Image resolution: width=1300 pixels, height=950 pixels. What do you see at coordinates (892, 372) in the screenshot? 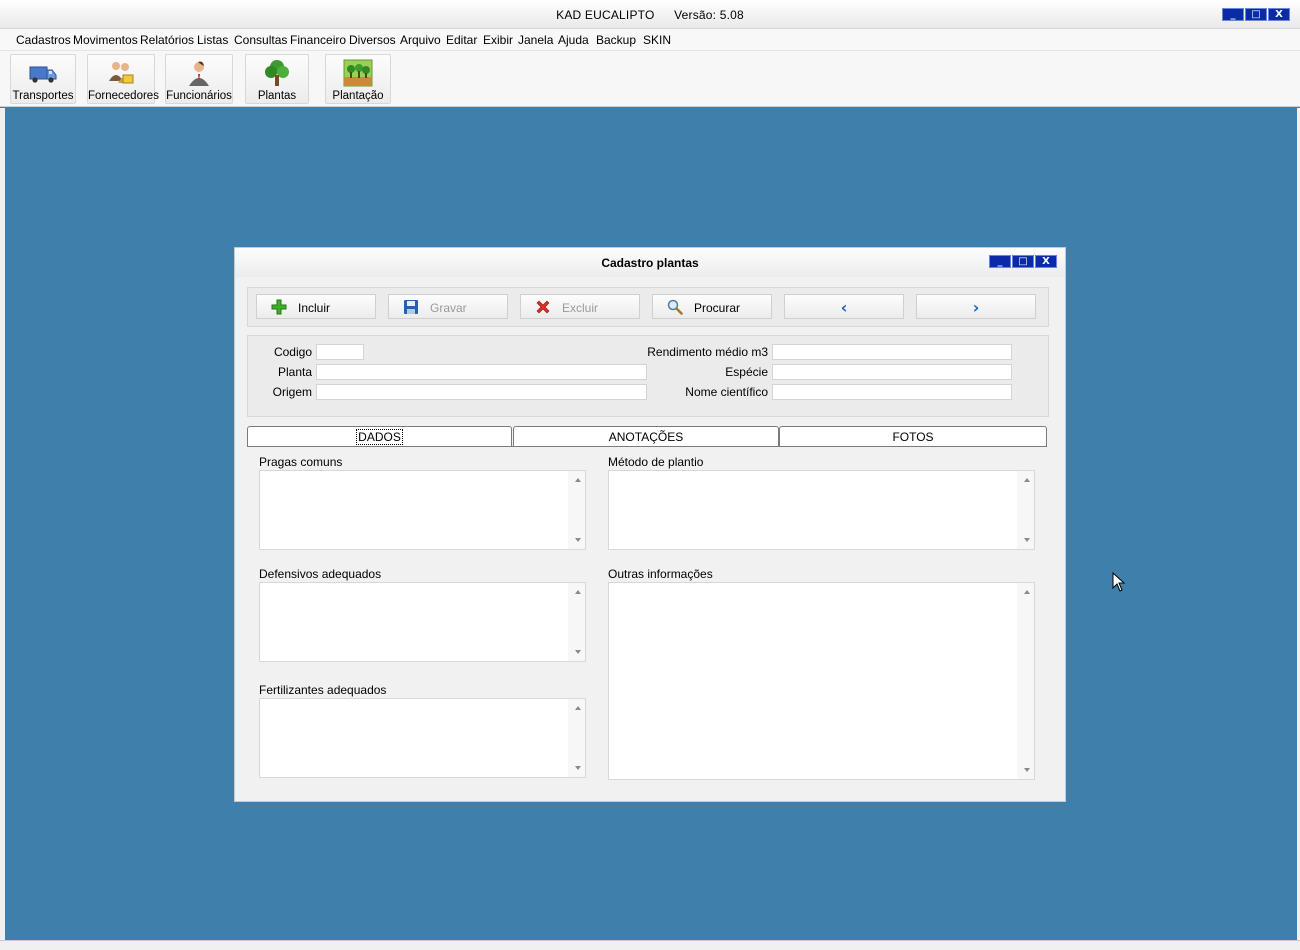
I see `especie-field` at bounding box center [892, 372].